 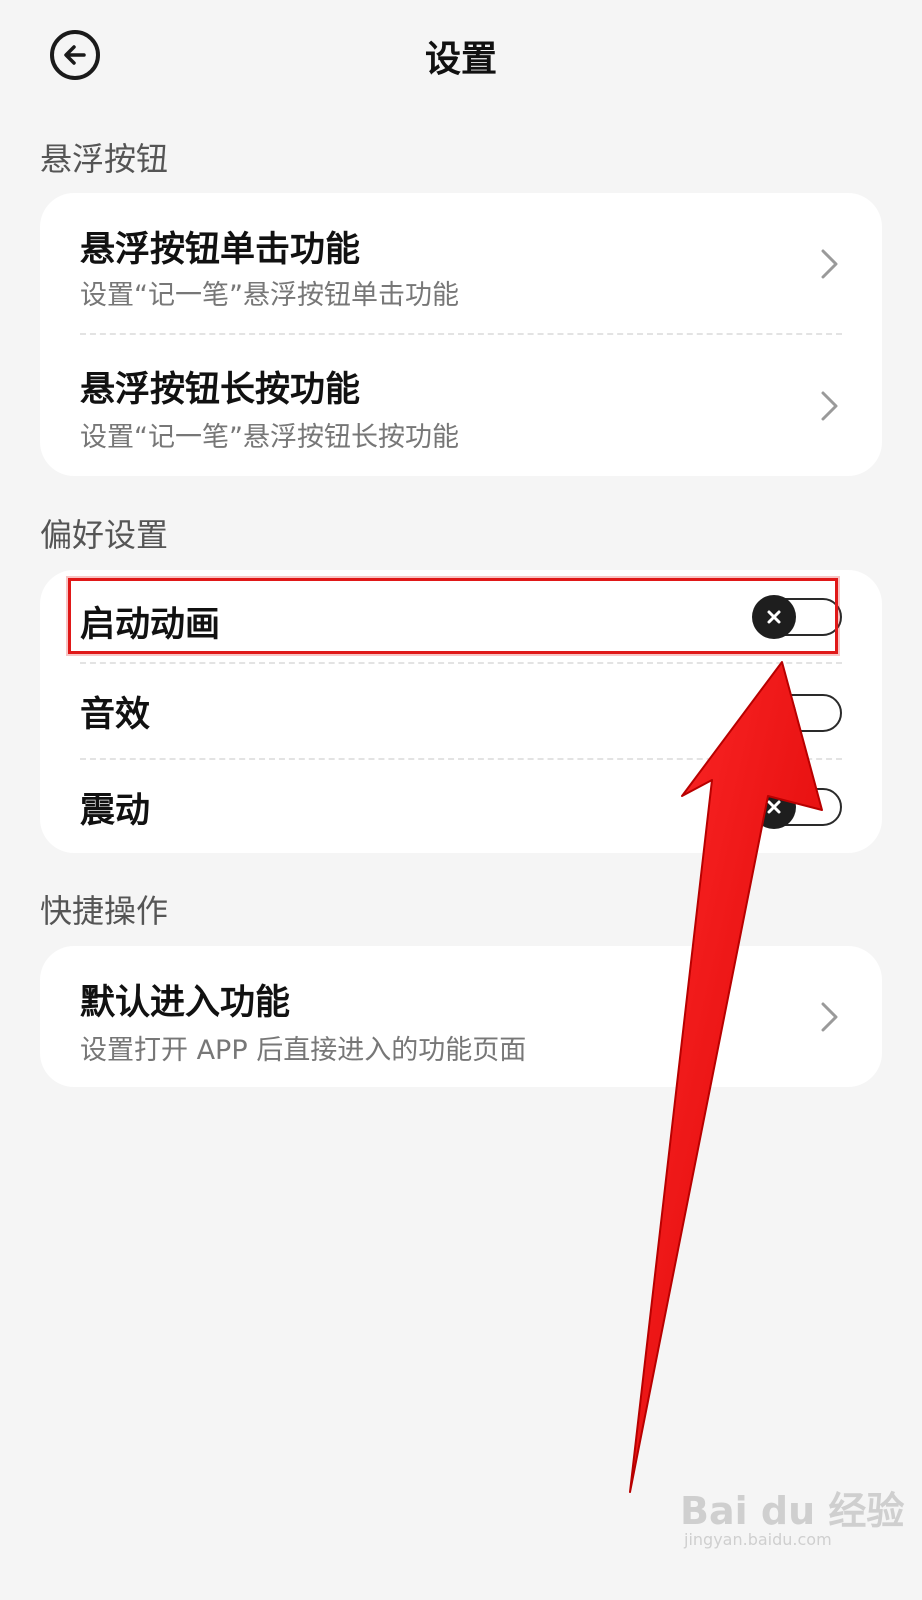 I want to click on startup-animation-toggle, so click(x=797, y=617).